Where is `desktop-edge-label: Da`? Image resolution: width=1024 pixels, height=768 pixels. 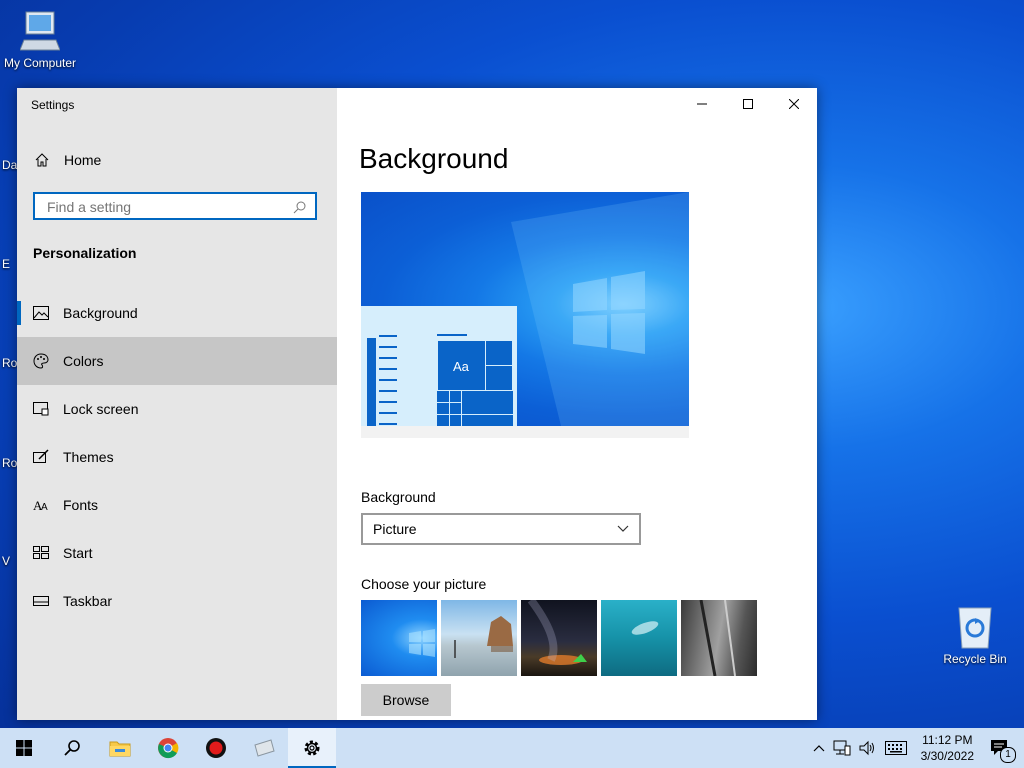 desktop-edge-label: Da is located at coordinates (10, 165).